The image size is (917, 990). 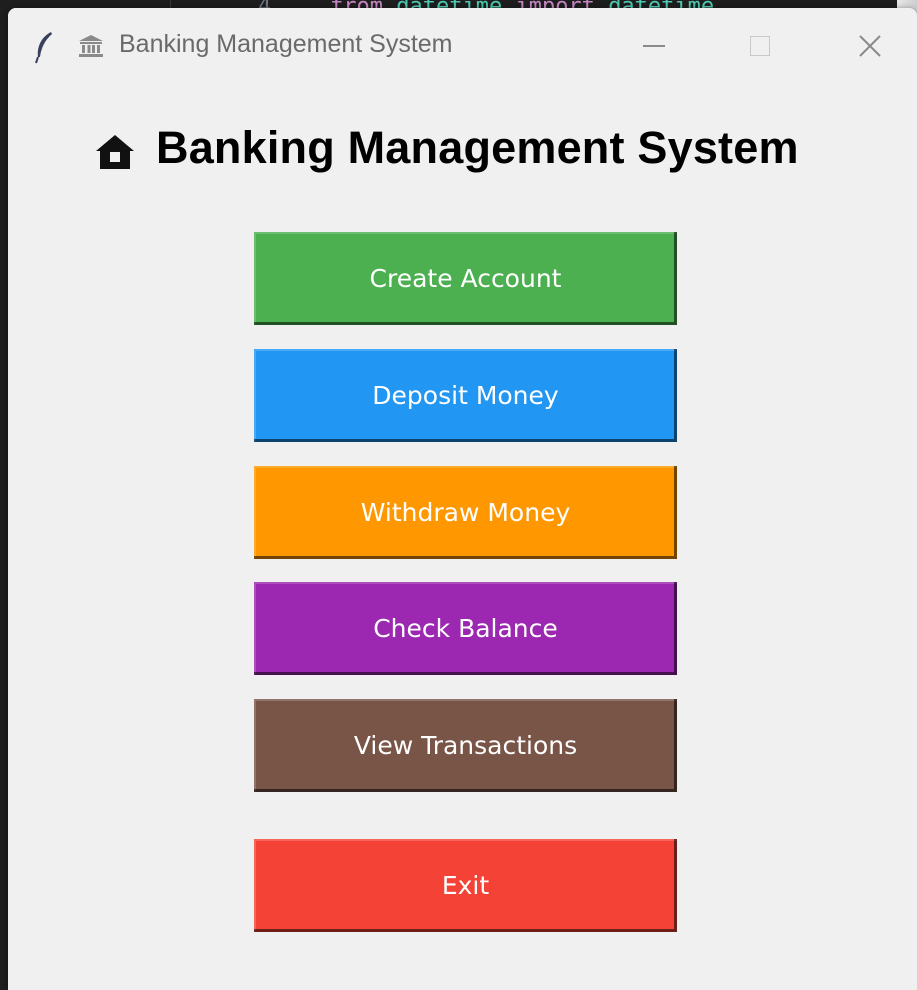 What do you see at coordinates (465, 628) in the screenshot?
I see `check-balance-button: Check Balance` at bounding box center [465, 628].